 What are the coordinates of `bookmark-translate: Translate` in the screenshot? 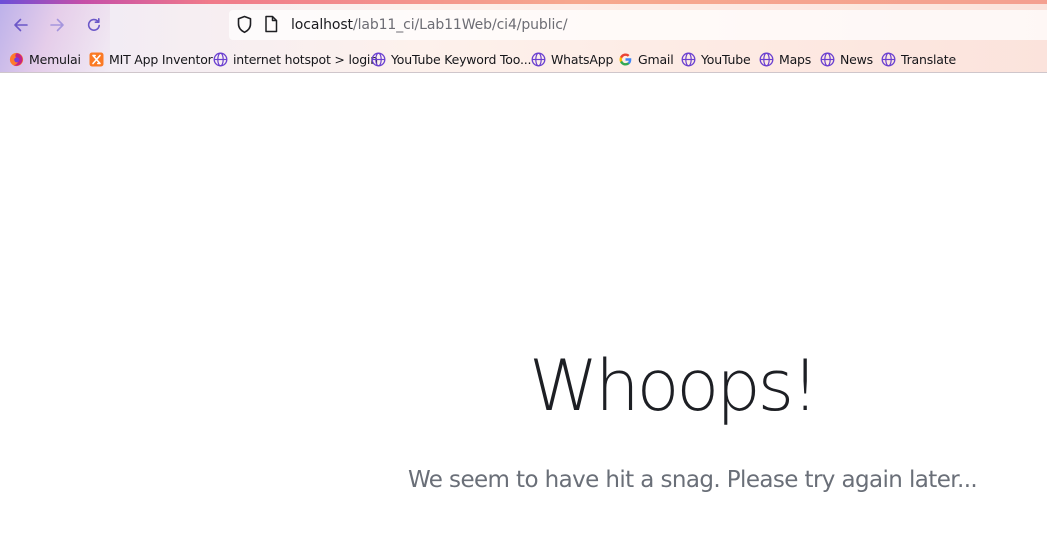 It's located at (918, 59).